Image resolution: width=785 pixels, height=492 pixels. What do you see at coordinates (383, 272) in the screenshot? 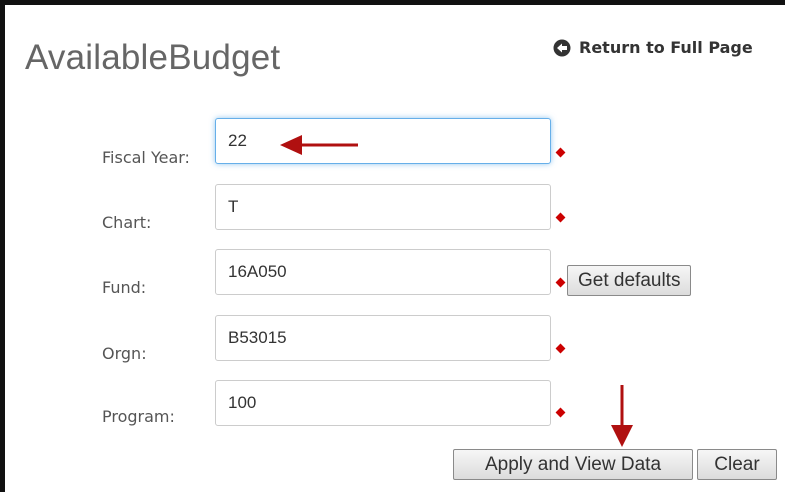
I see `fund-input` at bounding box center [383, 272].